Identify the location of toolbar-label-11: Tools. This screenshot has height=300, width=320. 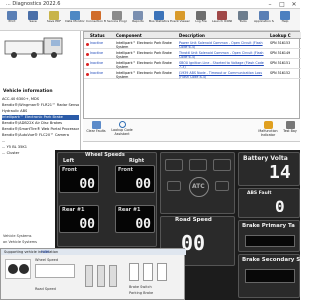
(243, 21).